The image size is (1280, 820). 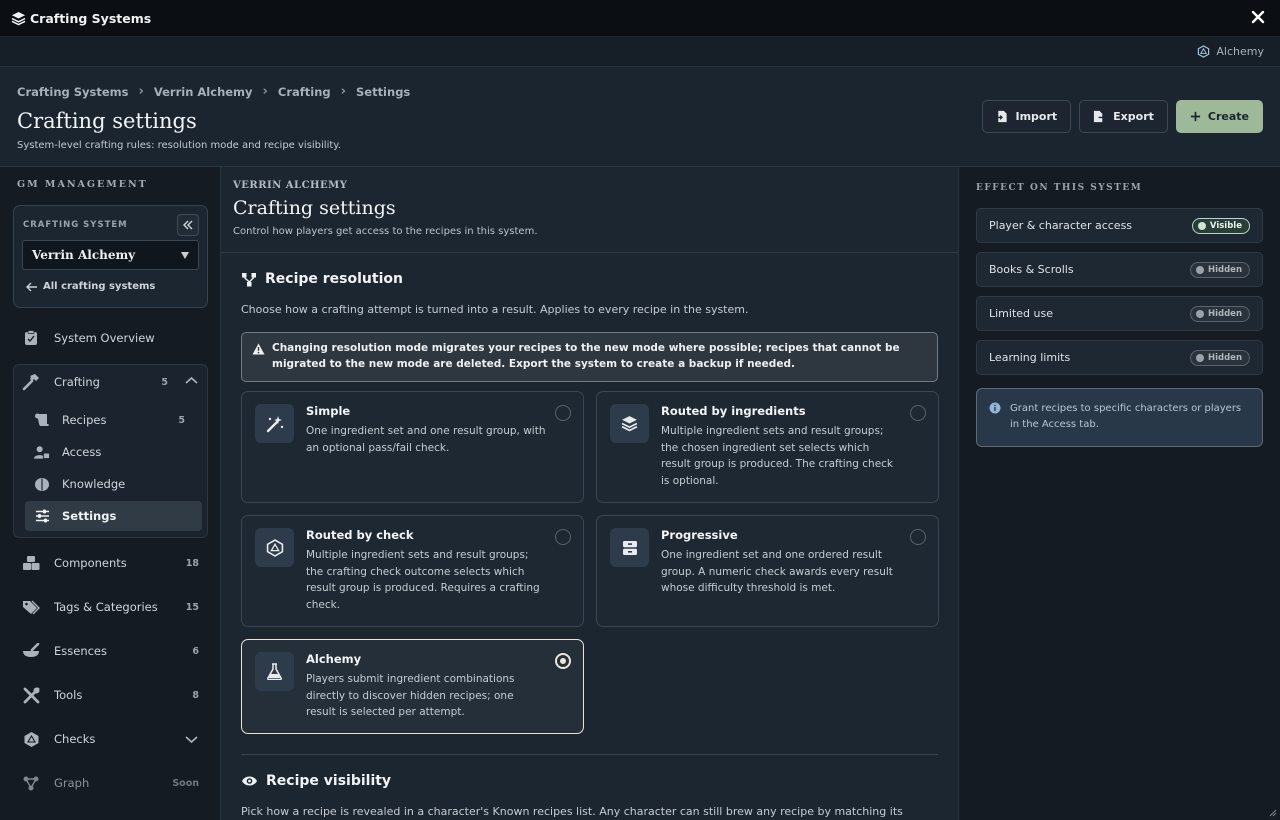 What do you see at coordinates (42, 484) in the screenshot?
I see `brain-icon` at bounding box center [42, 484].